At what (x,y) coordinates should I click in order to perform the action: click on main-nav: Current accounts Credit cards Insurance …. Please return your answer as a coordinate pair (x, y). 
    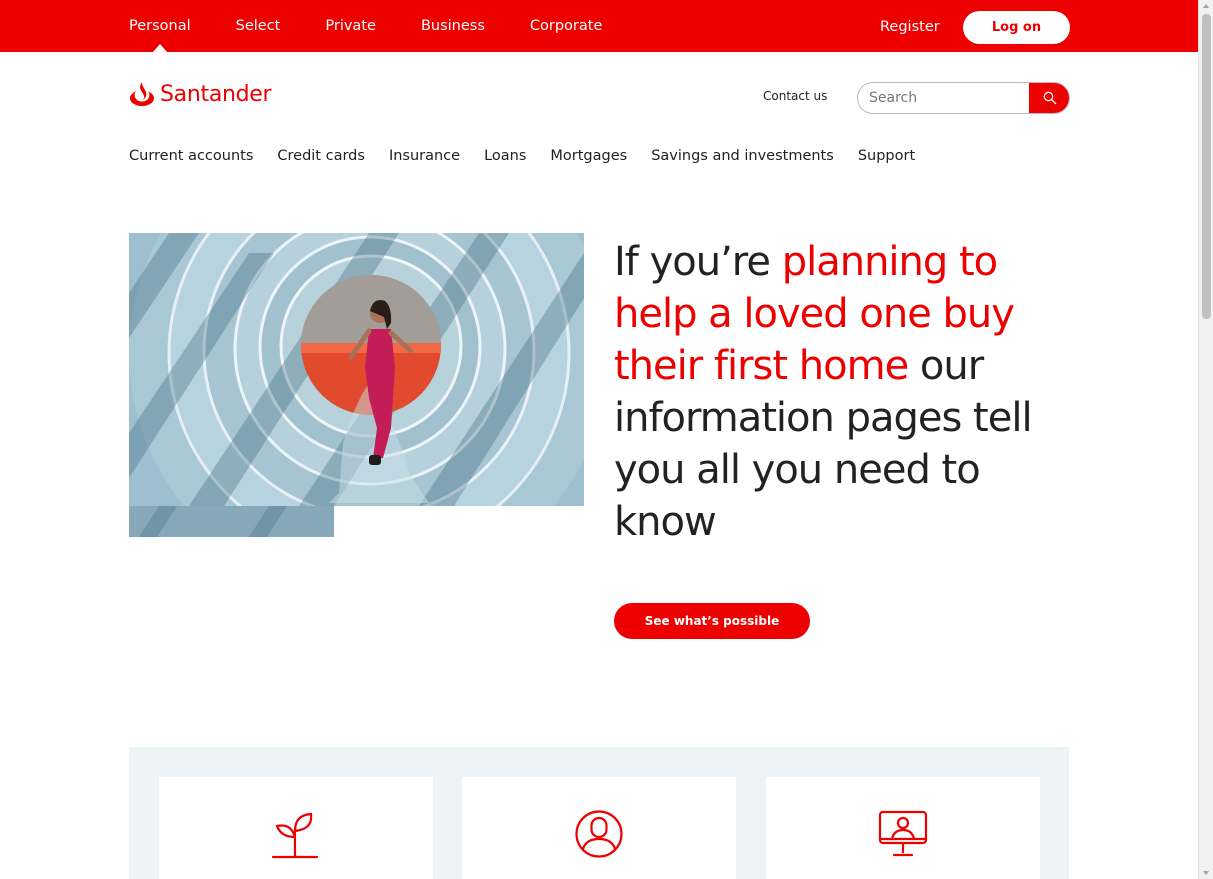
    Looking at the image, I should click on (534, 156).